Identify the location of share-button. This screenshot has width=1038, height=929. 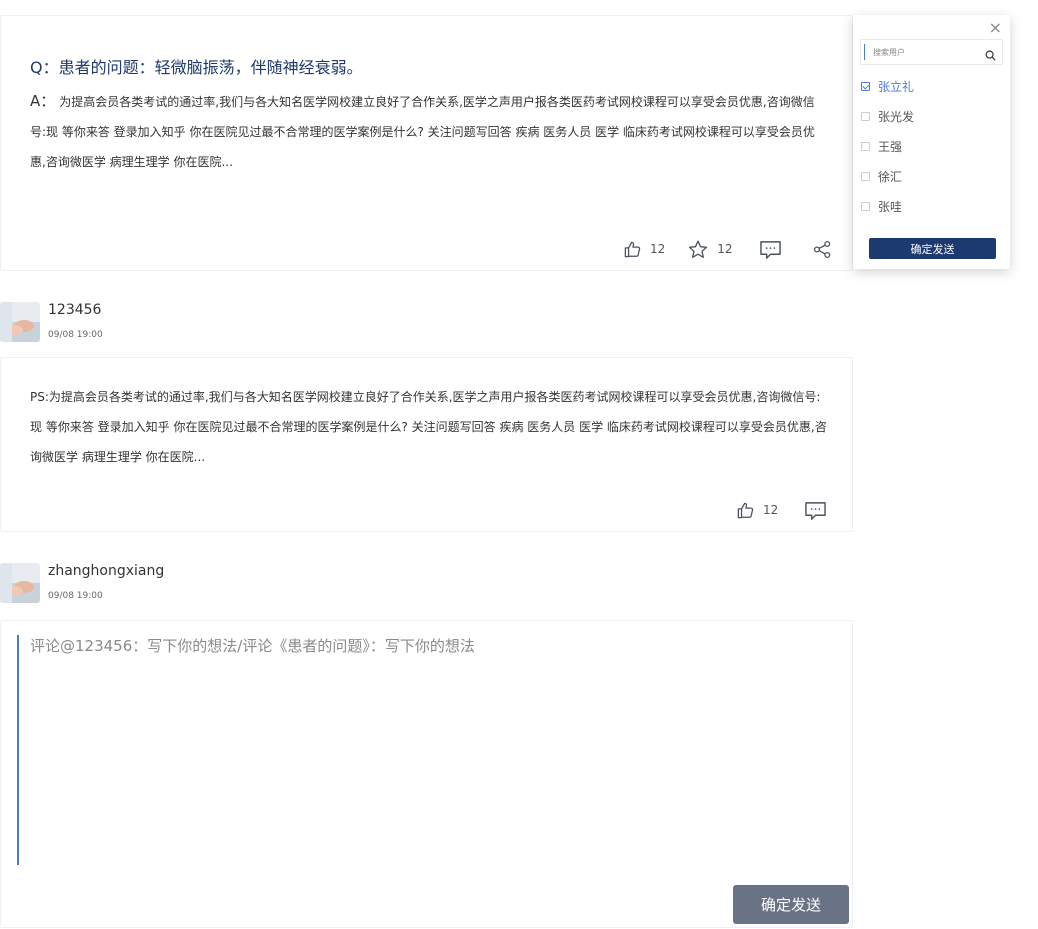
(822, 249).